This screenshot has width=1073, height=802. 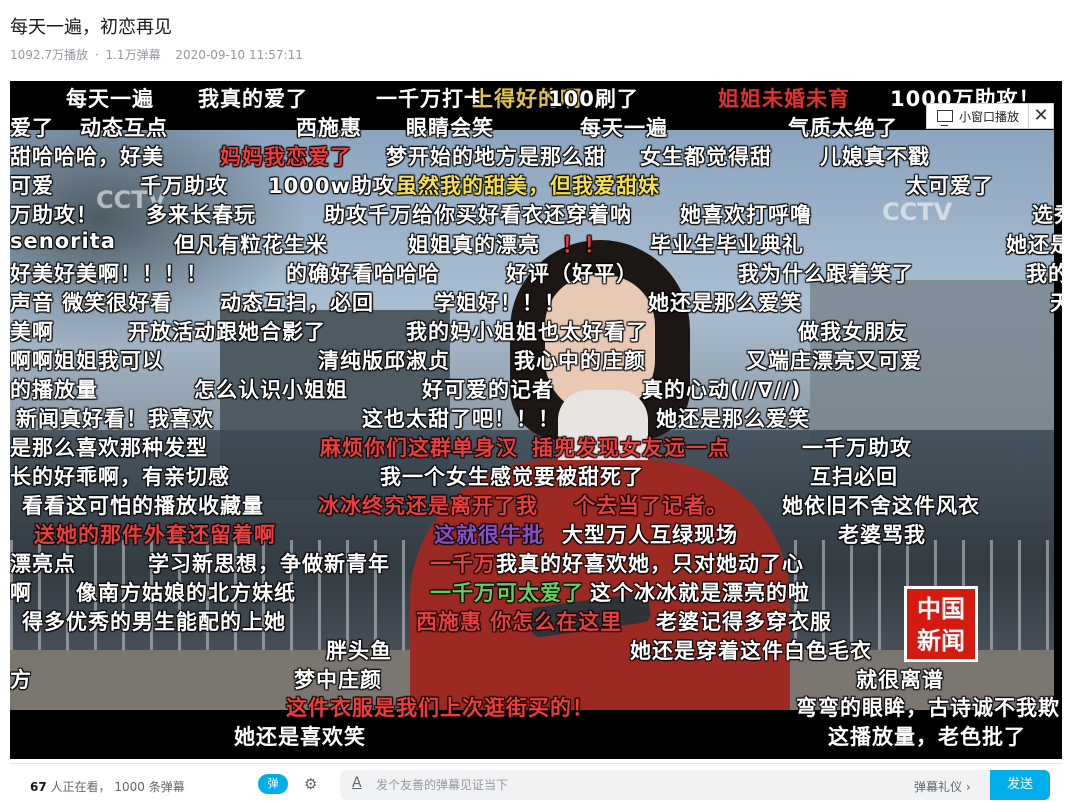 I want to click on danmaku-comment: 插兜发现女友远一点, so click(x=631, y=448).